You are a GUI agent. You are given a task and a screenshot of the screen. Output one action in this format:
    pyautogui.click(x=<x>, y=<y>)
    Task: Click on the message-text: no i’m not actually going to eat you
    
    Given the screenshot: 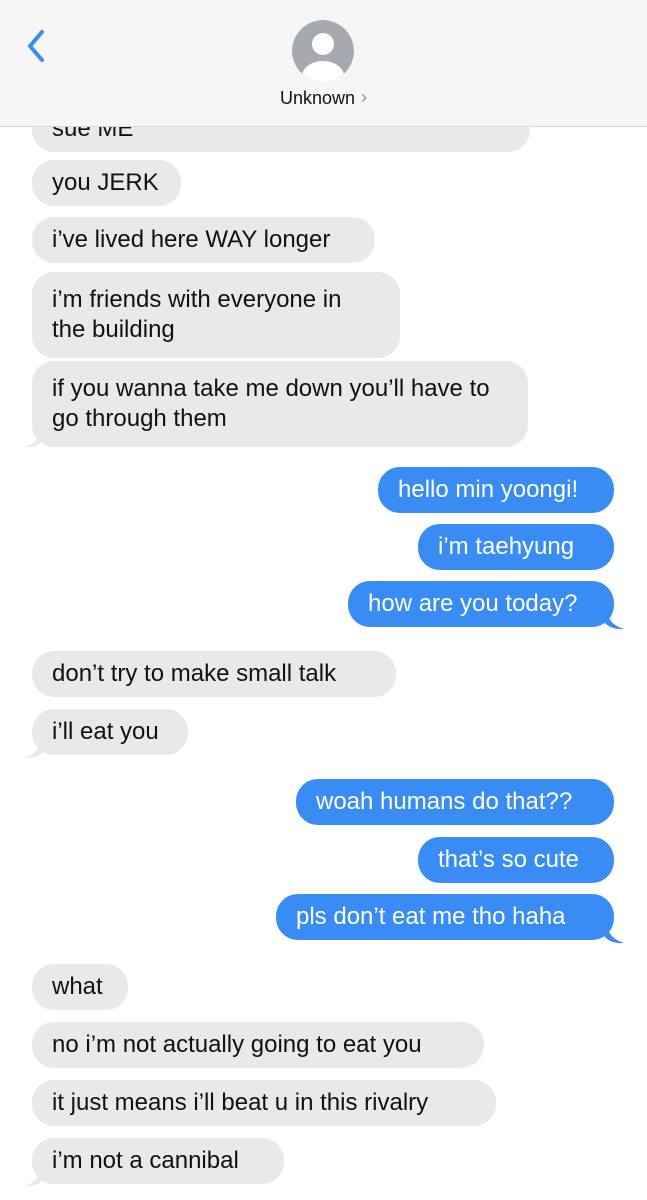 What is the action you would take?
    pyautogui.click(x=237, y=1044)
    